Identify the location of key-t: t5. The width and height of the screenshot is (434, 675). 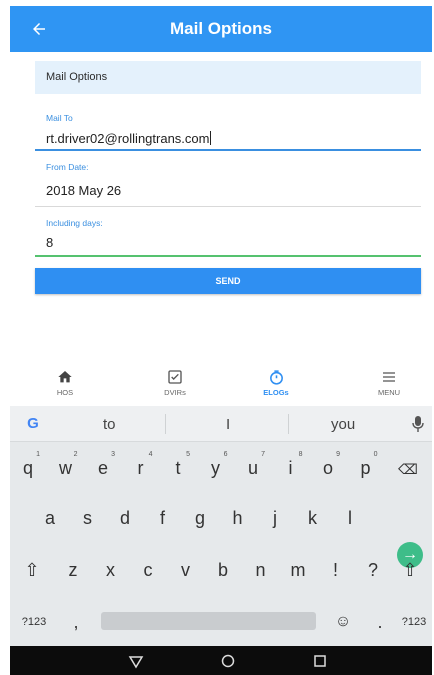
(178, 468).